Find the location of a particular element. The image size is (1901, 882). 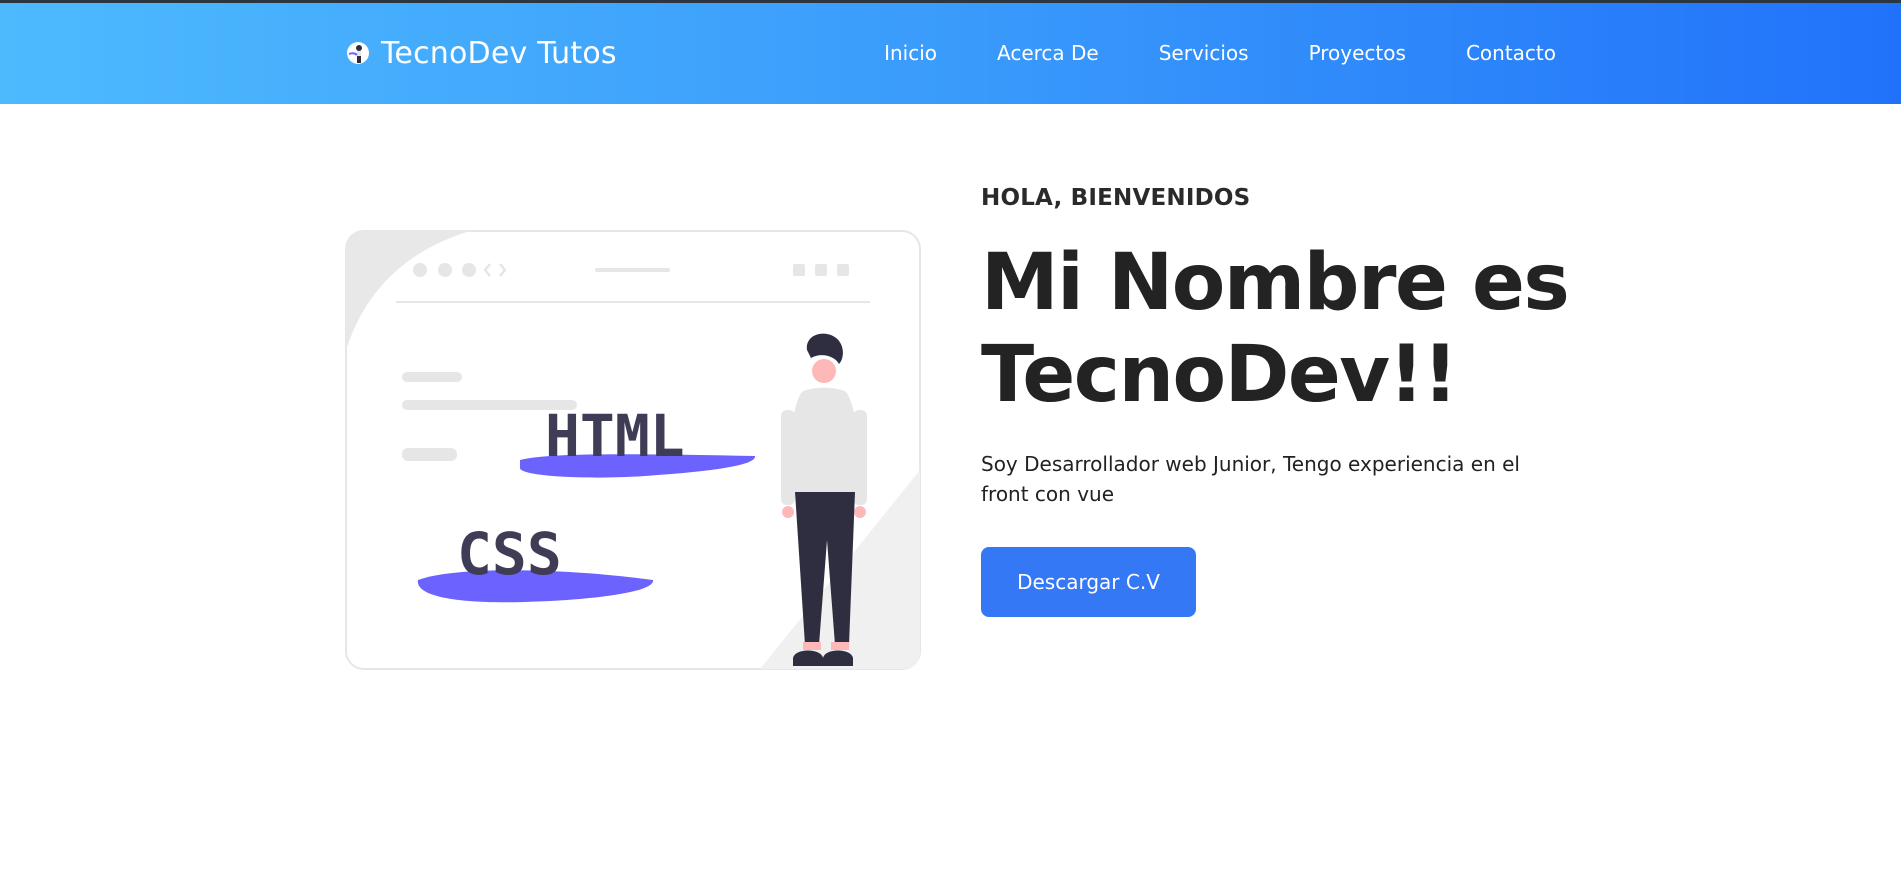

nav-link-contacto: Contacto is located at coordinates (1511, 53).